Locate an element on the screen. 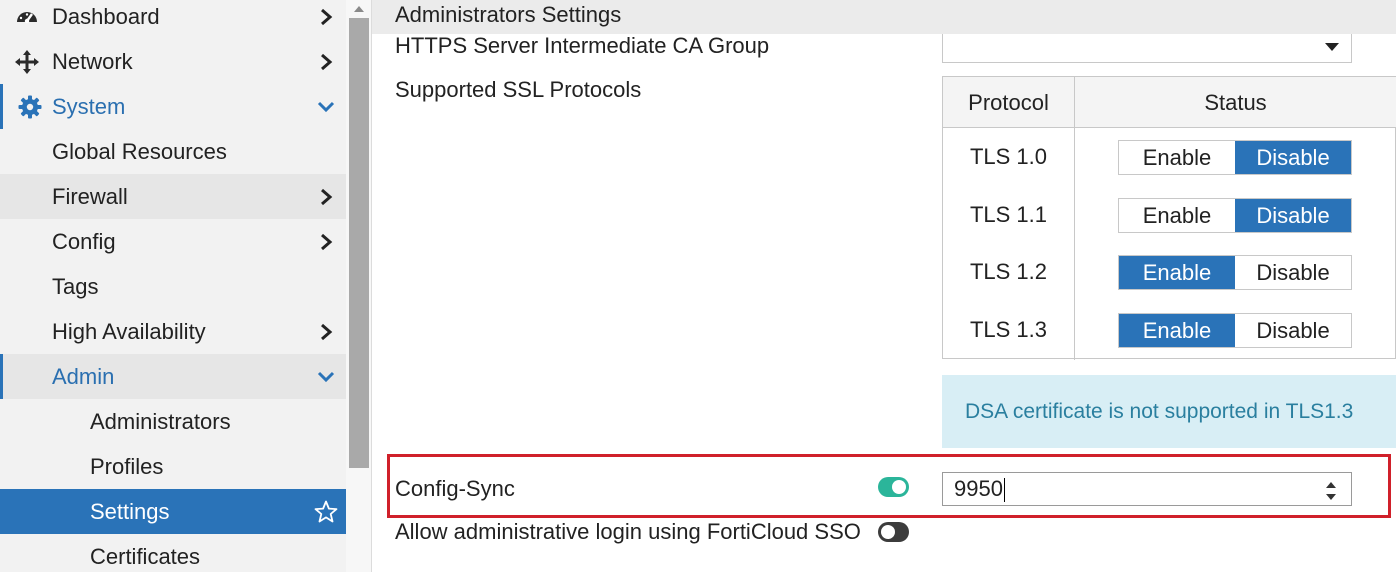 This screenshot has height=572, width=1396. sidebar-item-label: Config is located at coordinates (84, 241).